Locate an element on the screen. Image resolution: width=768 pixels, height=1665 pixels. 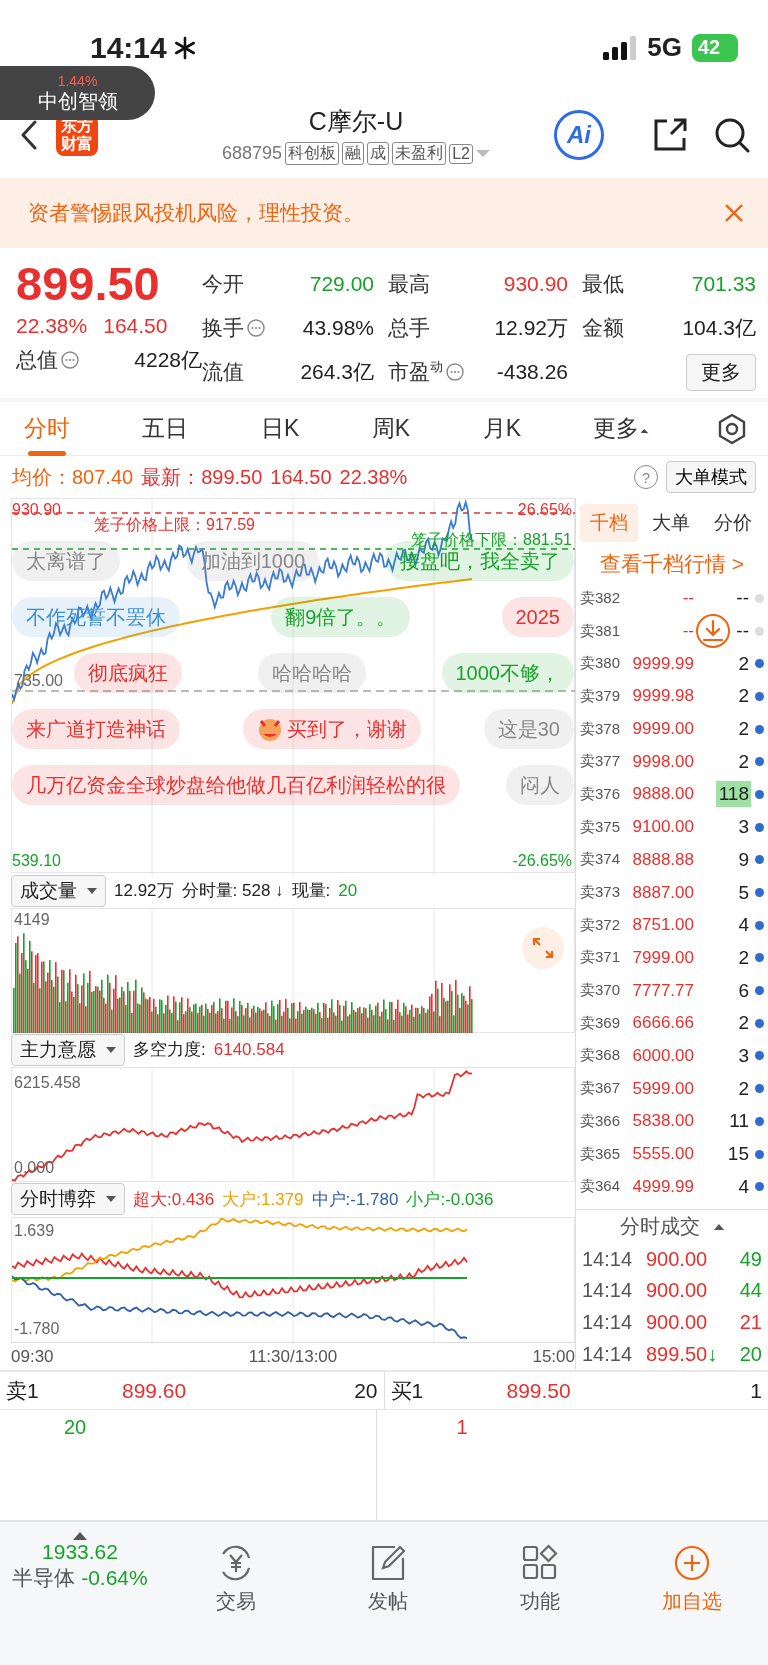
stat-label: 总手 is located at coordinates (409, 328).